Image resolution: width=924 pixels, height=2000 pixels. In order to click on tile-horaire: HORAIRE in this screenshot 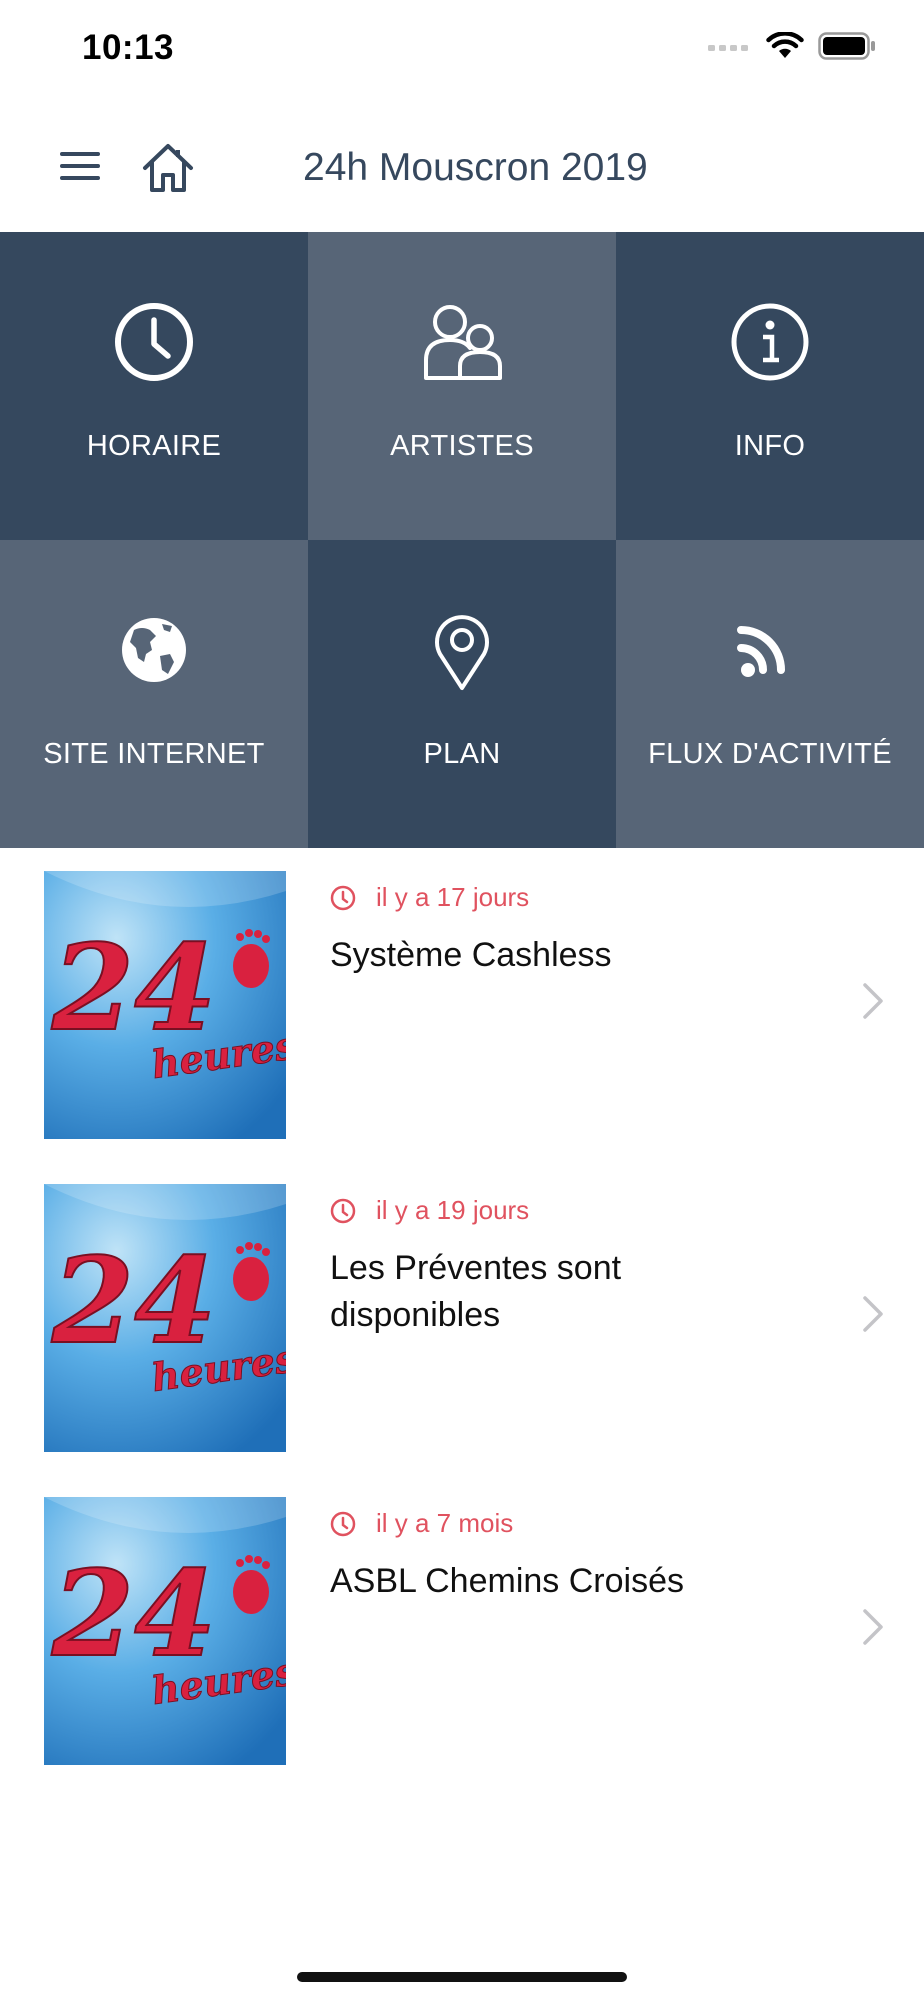, I will do `click(154, 386)`.